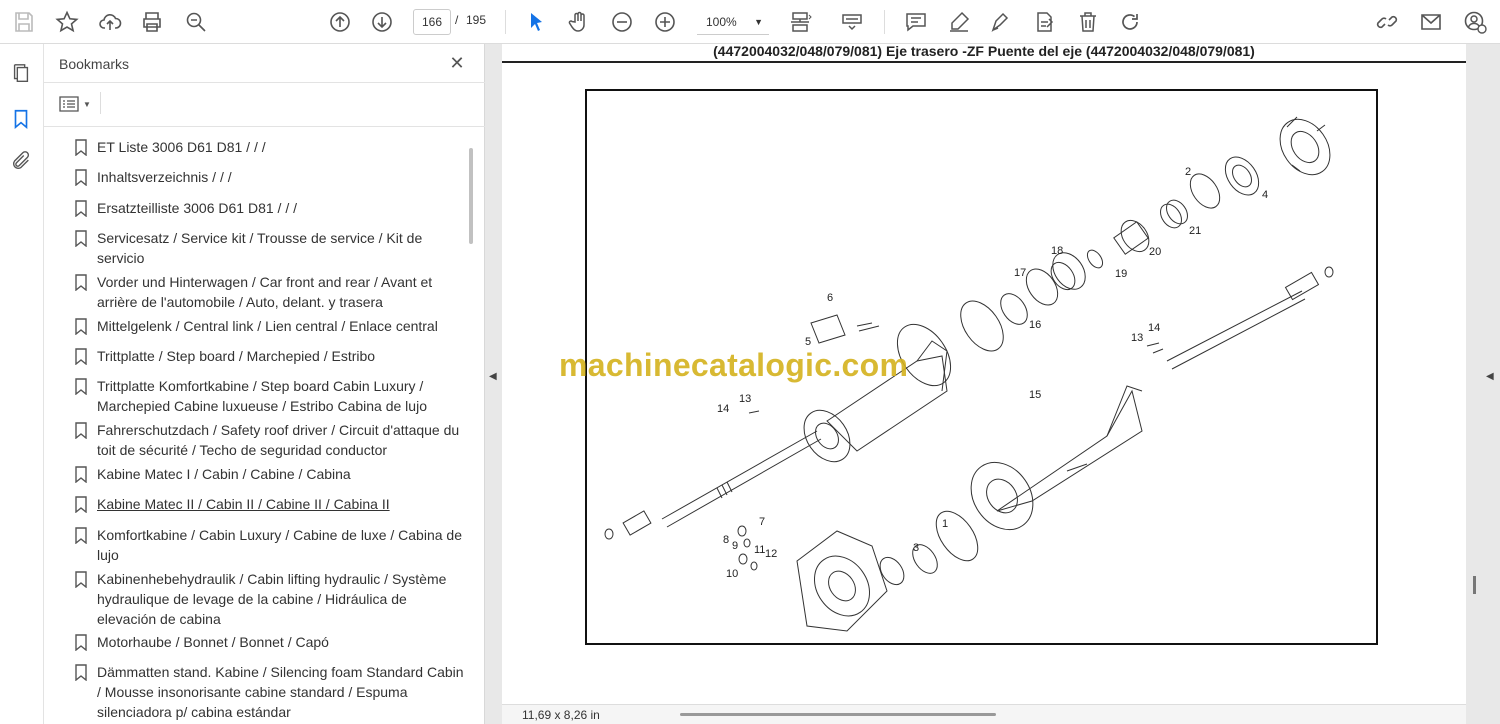 The height and width of the screenshot is (724, 1500). What do you see at coordinates (471, 196) in the screenshot?
I see `bookmarks-scrollbar` at bounding box center [471, 196].